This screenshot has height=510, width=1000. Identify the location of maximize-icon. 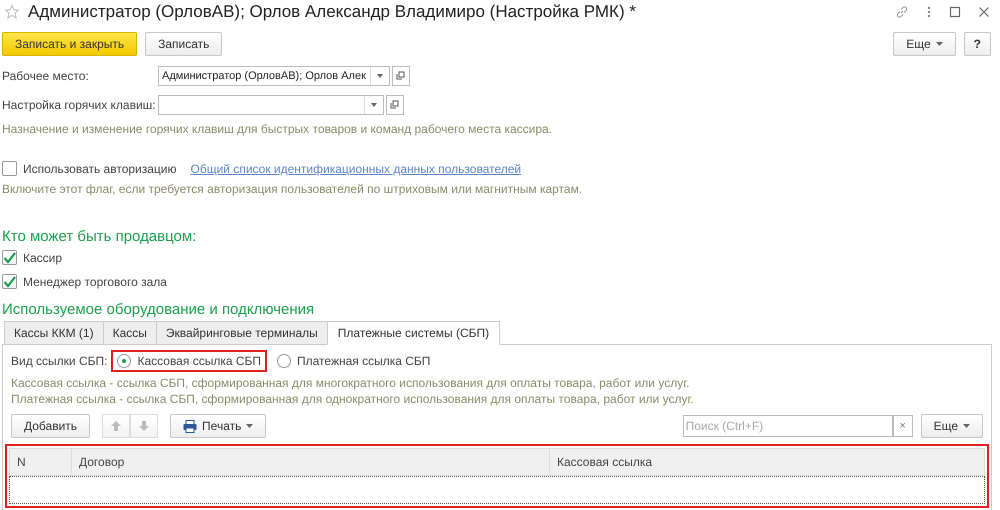
(955, 12).